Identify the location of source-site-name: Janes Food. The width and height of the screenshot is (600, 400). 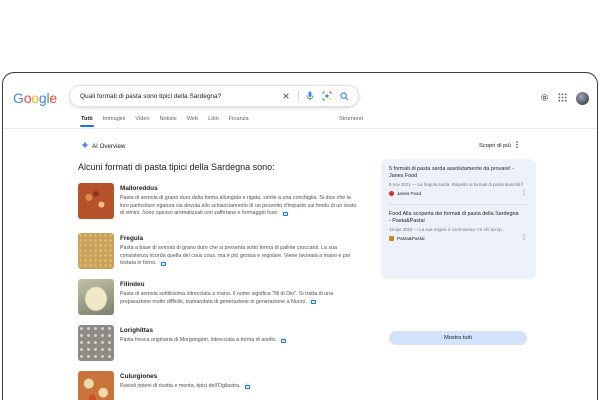
(409, 193).